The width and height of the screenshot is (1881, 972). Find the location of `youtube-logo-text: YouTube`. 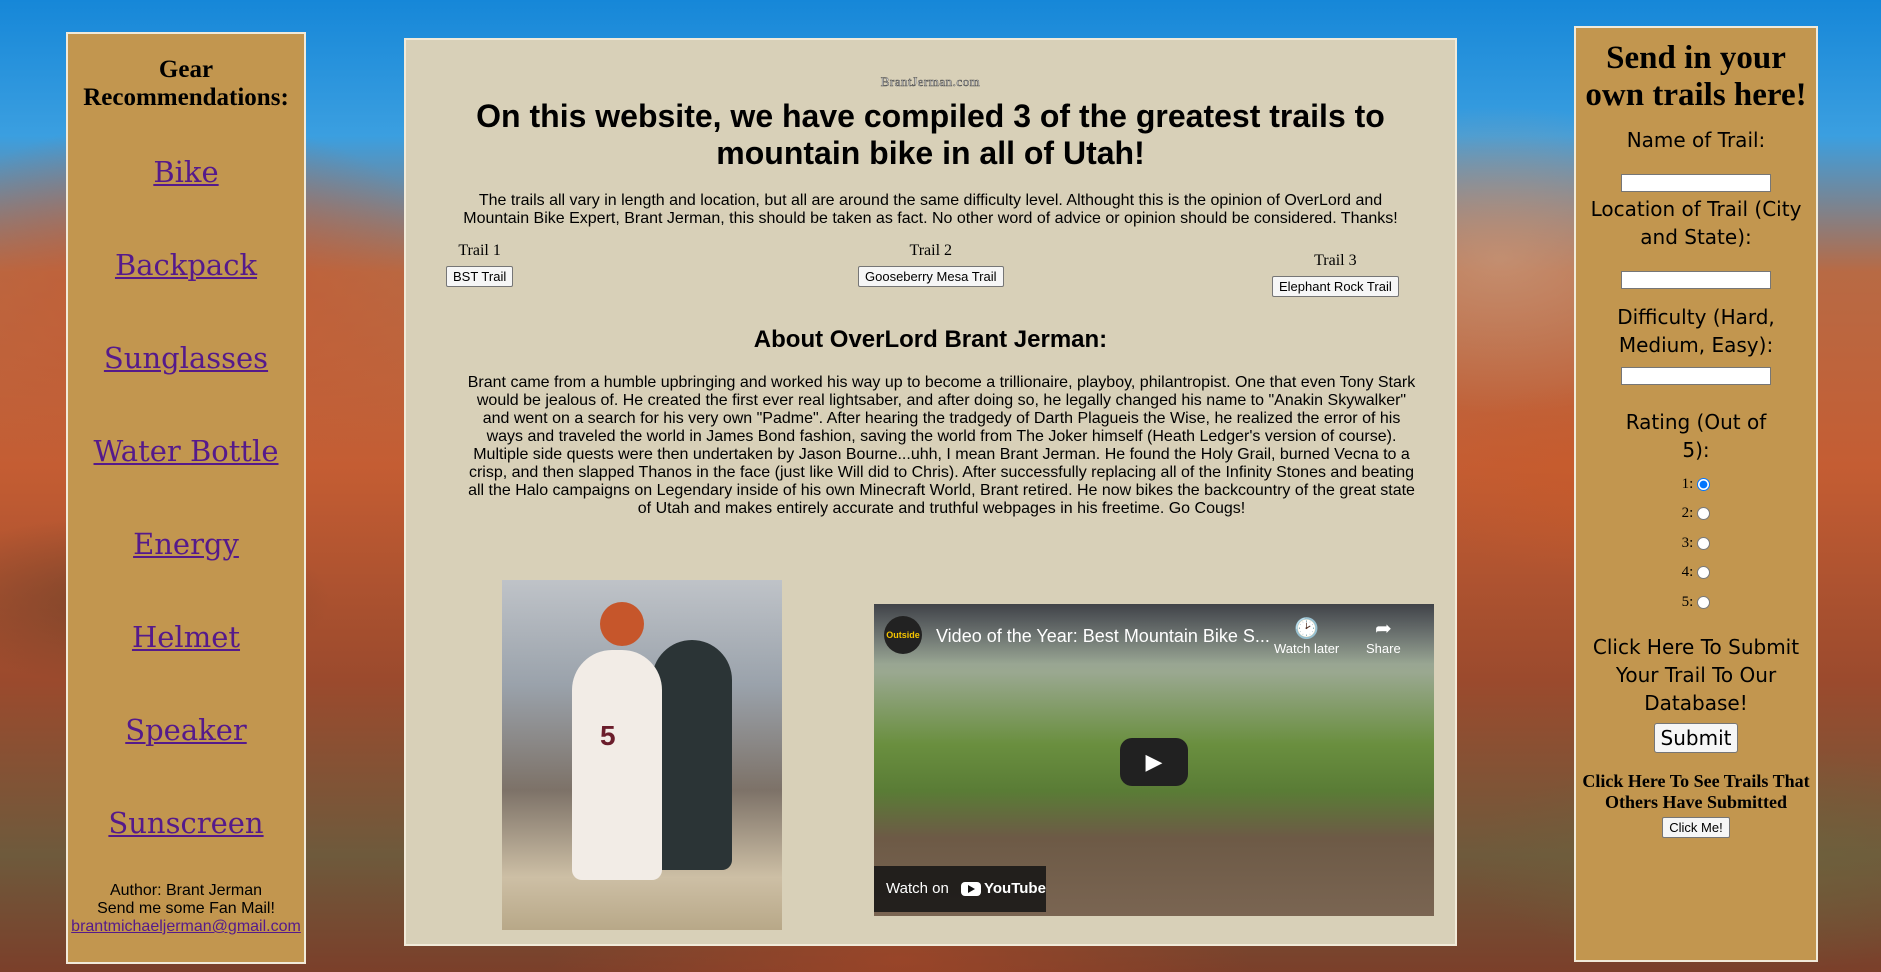

youtube-logo-text: YouTube is located at coordinates (1014, 888).